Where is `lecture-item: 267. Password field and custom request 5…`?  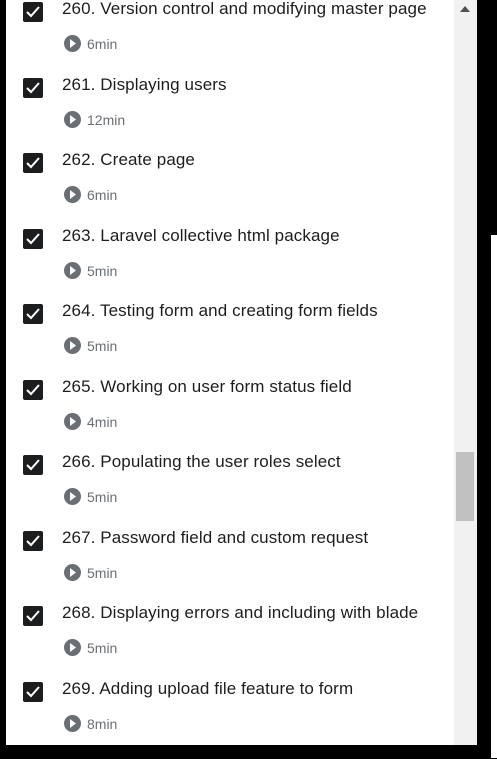
lecture-item: 267. Password field and custom request 5… is located at coordinates (230, 560).